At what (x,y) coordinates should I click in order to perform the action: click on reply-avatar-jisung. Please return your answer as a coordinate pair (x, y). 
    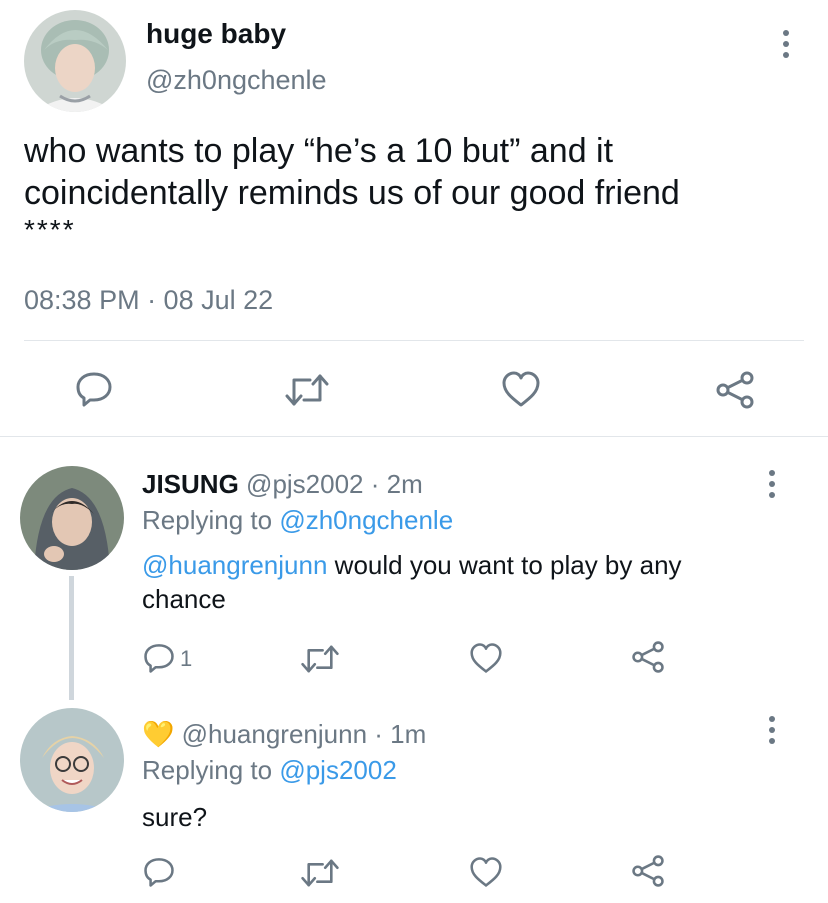
    Looking at the image, I should click on (72, 518).